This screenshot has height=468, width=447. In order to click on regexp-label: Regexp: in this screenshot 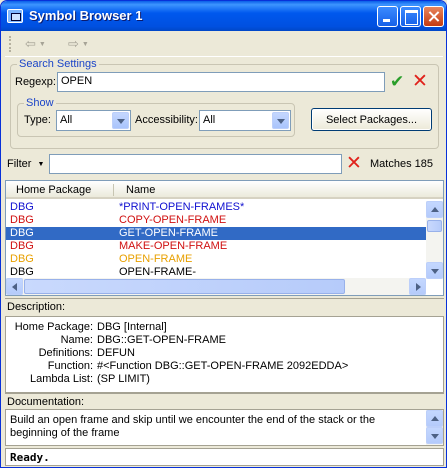, I will do `click(35, 82)`.